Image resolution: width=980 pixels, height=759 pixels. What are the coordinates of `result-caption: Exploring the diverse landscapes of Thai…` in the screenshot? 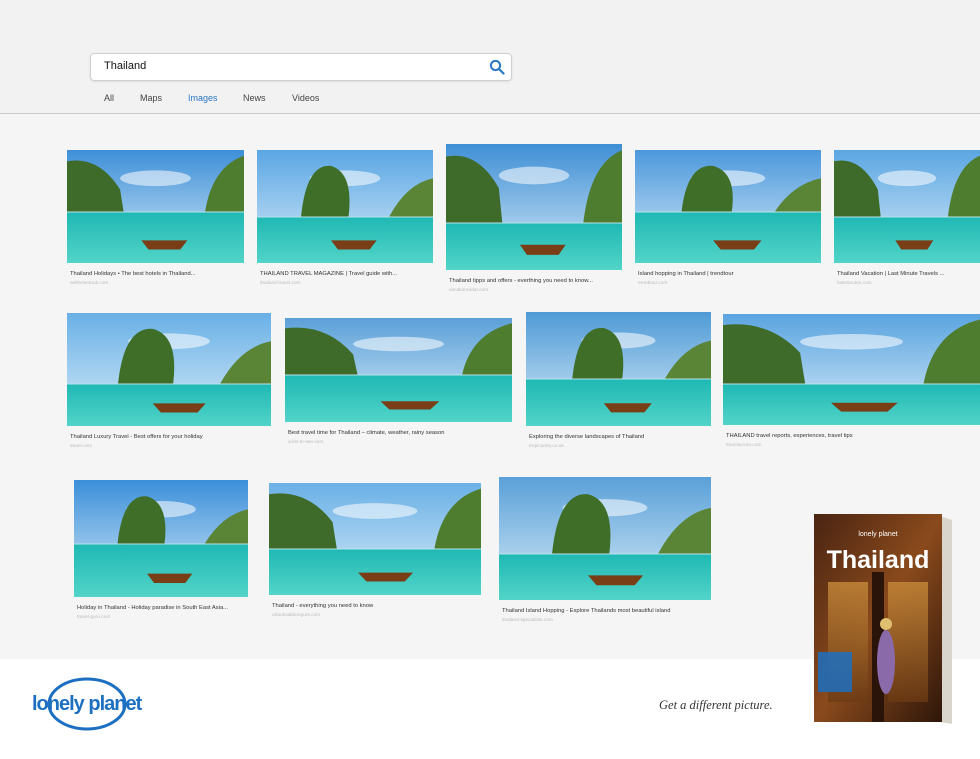 It's located at (619, 437).